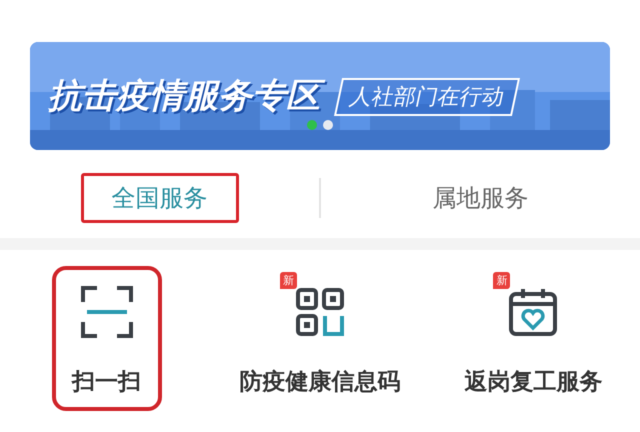 The height and width of the screenshot is (432, 640). I want to click on tab: 全国服务, so click(159, 198).